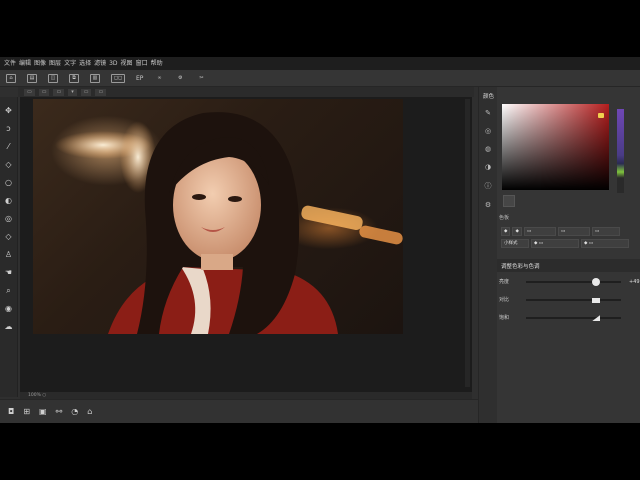 The height and width of the screenshot is (480, 640). What do you see at coordinates (9, 254) in the screenshot?
I see `person-tool-icon: ♙` at bounding box center [9, 254].